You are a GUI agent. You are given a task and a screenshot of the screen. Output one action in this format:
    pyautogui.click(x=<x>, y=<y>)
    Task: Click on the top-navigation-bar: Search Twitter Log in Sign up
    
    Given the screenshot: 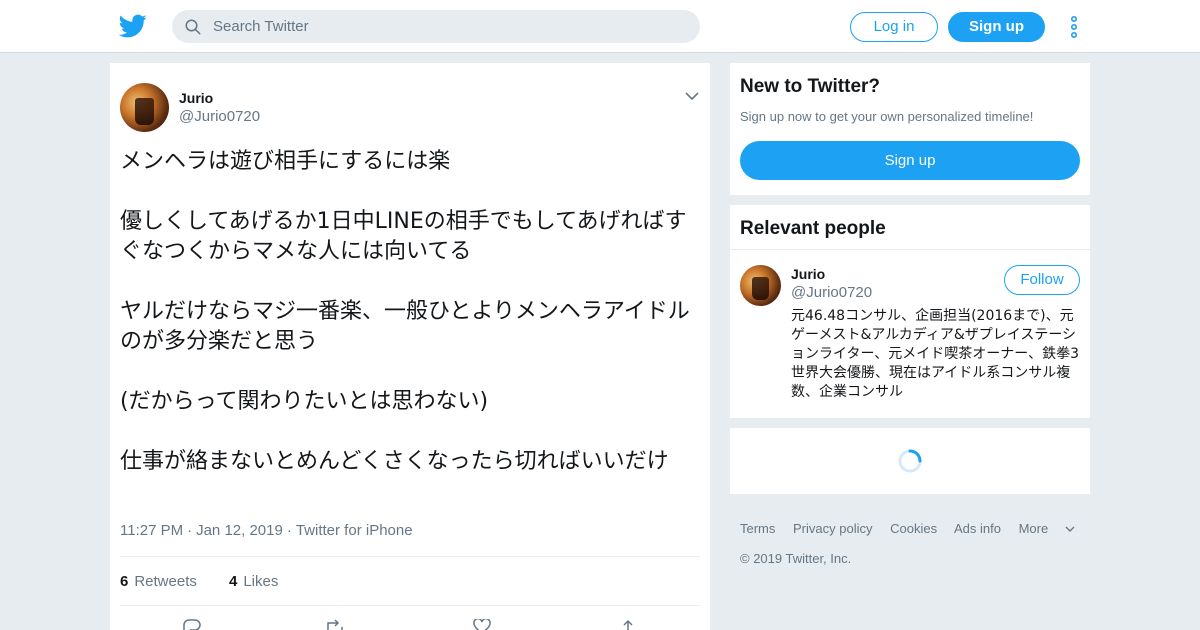 What is the action you would take?
    pyautogui.click(x=600, y=26)
    